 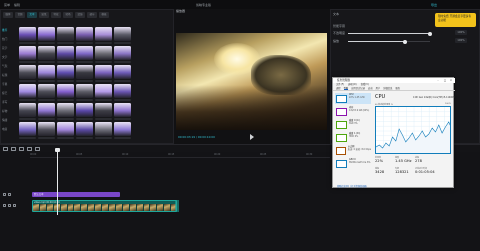 I want to click on mute-icon, so click(x=14, y=205).